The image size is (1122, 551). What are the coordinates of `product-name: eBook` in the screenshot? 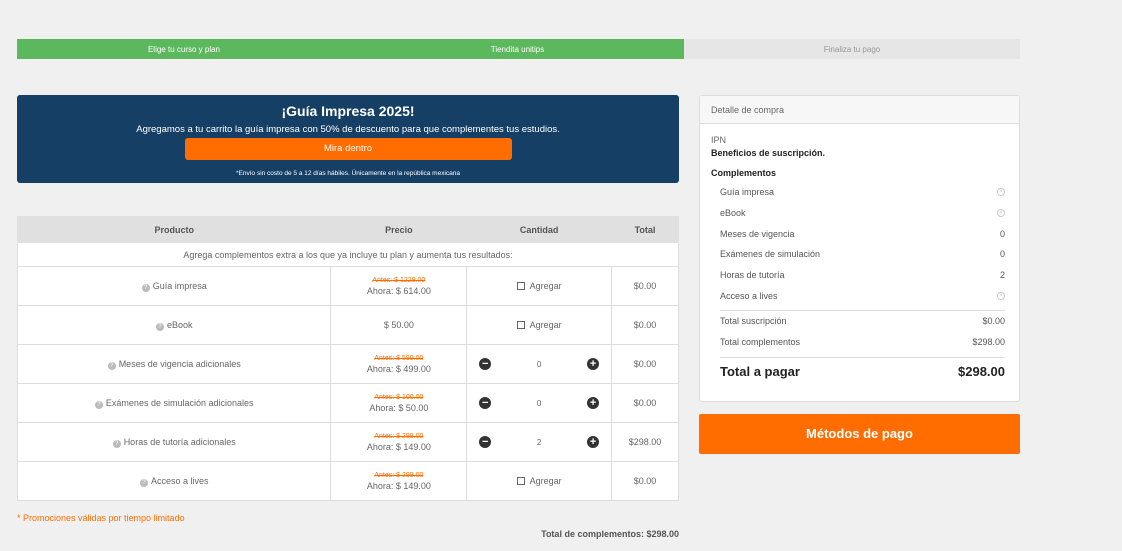 It's located at (179, 324).